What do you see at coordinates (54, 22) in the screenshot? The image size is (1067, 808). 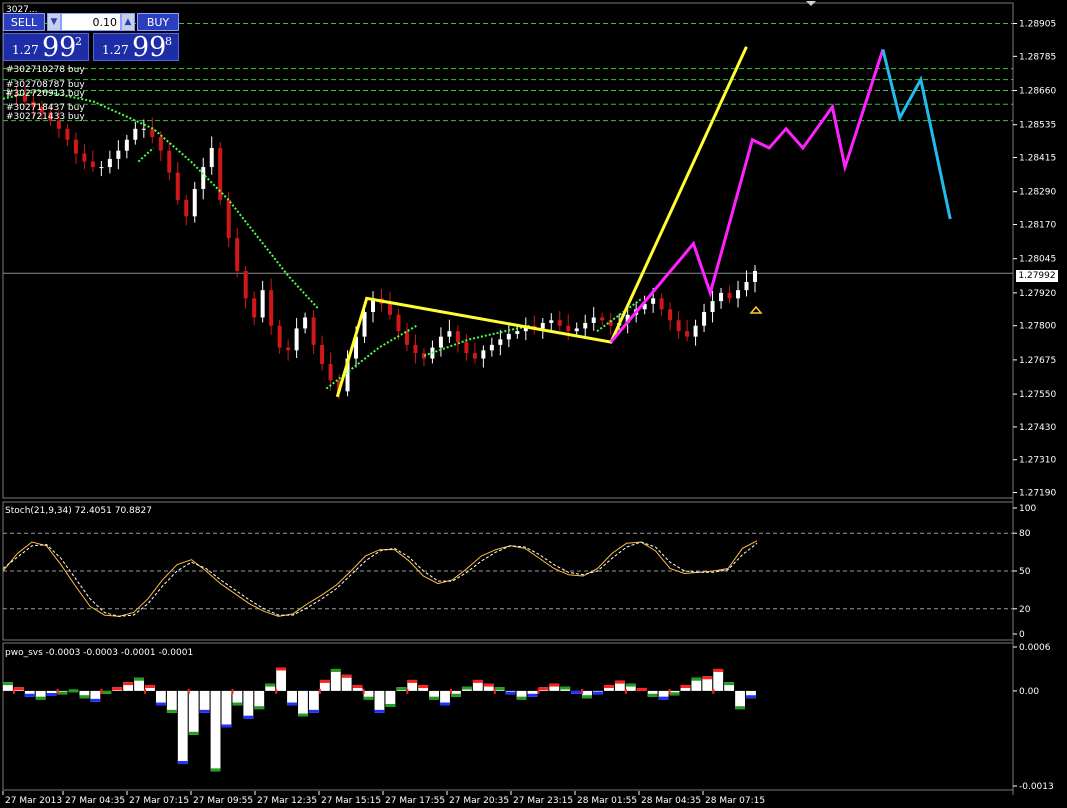 I see `lot-decrease-icon: ▼` at bounding box center [54, 22].